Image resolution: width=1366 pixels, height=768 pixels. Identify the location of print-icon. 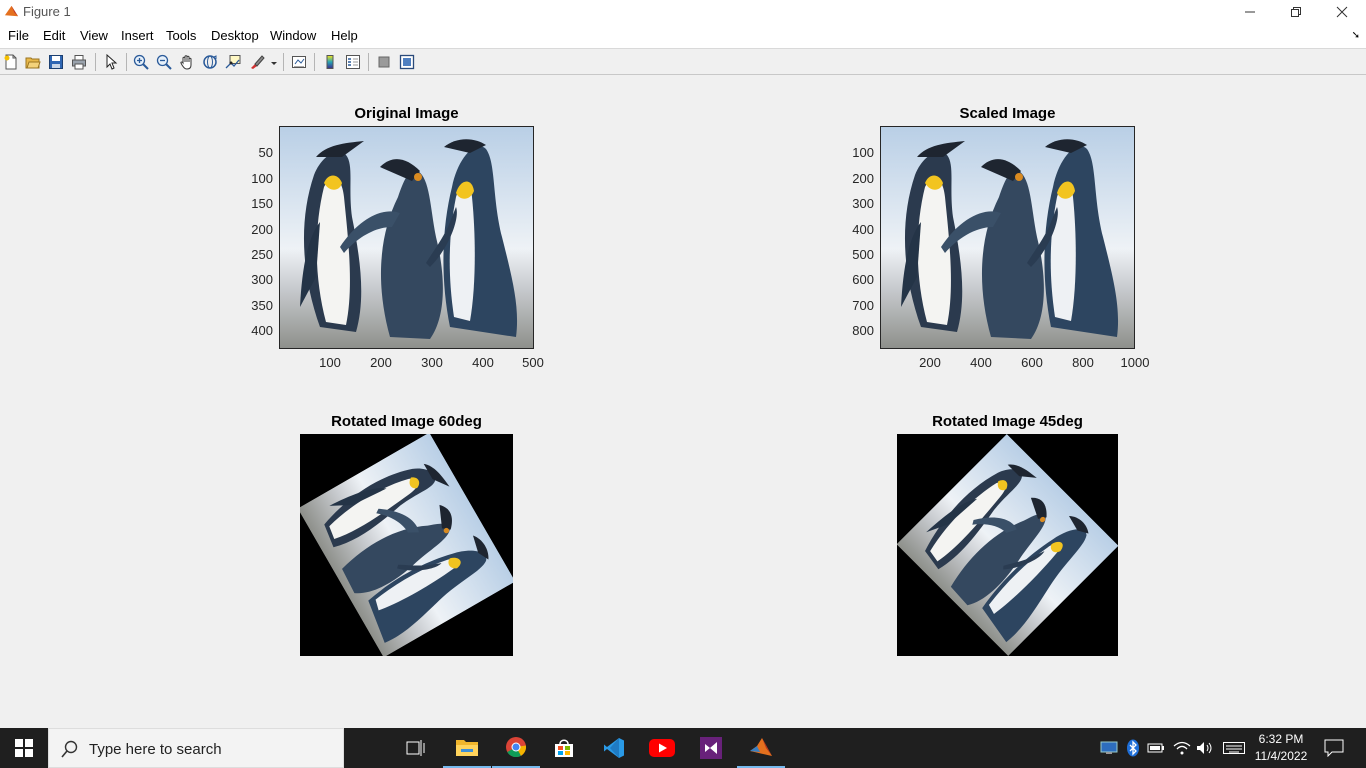
(79, 62).